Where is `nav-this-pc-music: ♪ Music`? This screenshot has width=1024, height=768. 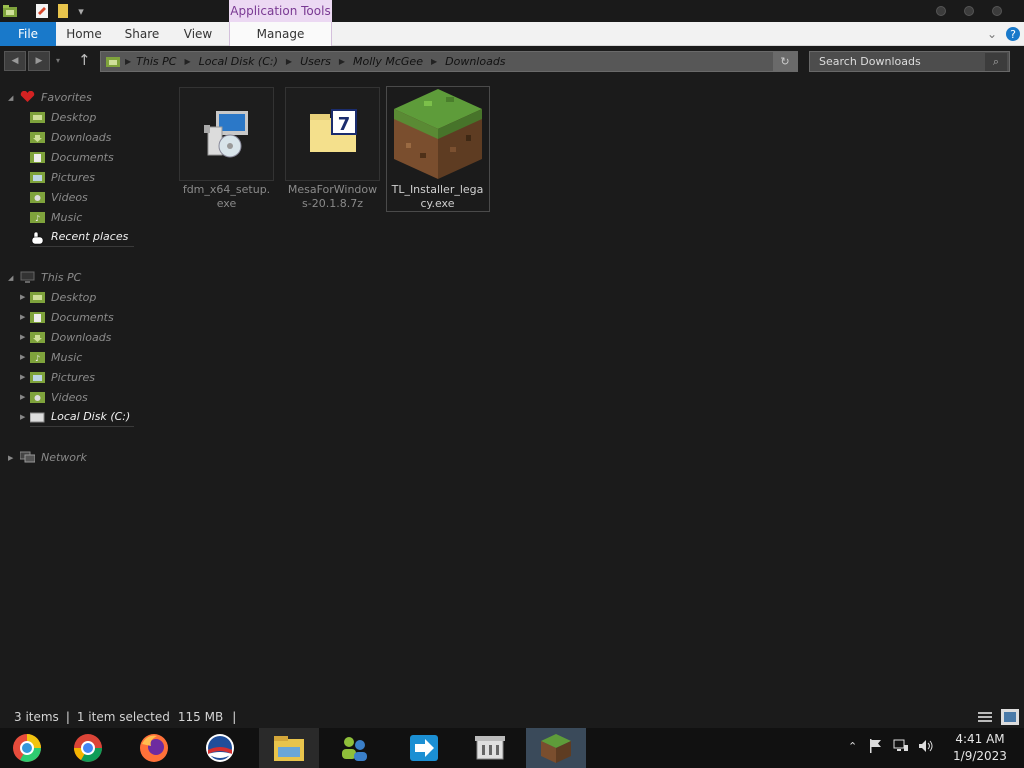
nav-this-pc-music: ♪ Music is located at coordinates (56, 357).